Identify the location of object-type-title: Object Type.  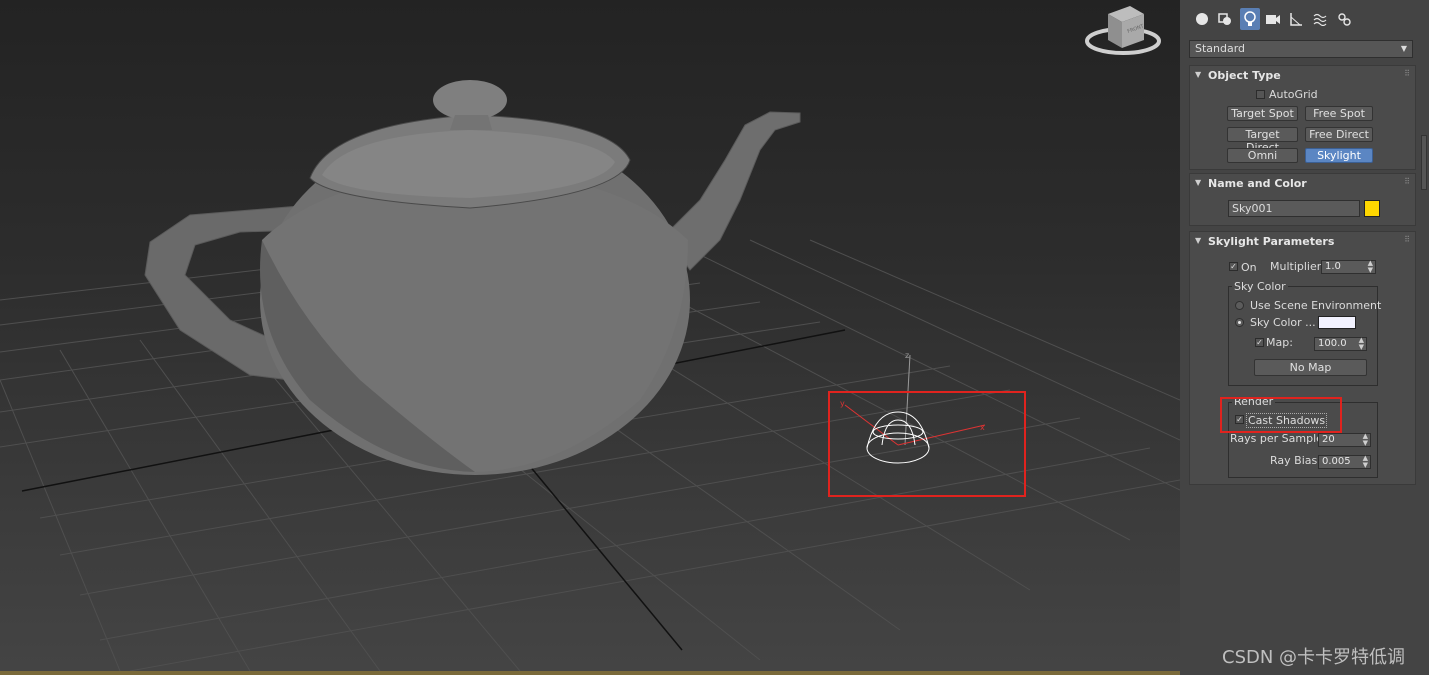
(1244, 75).